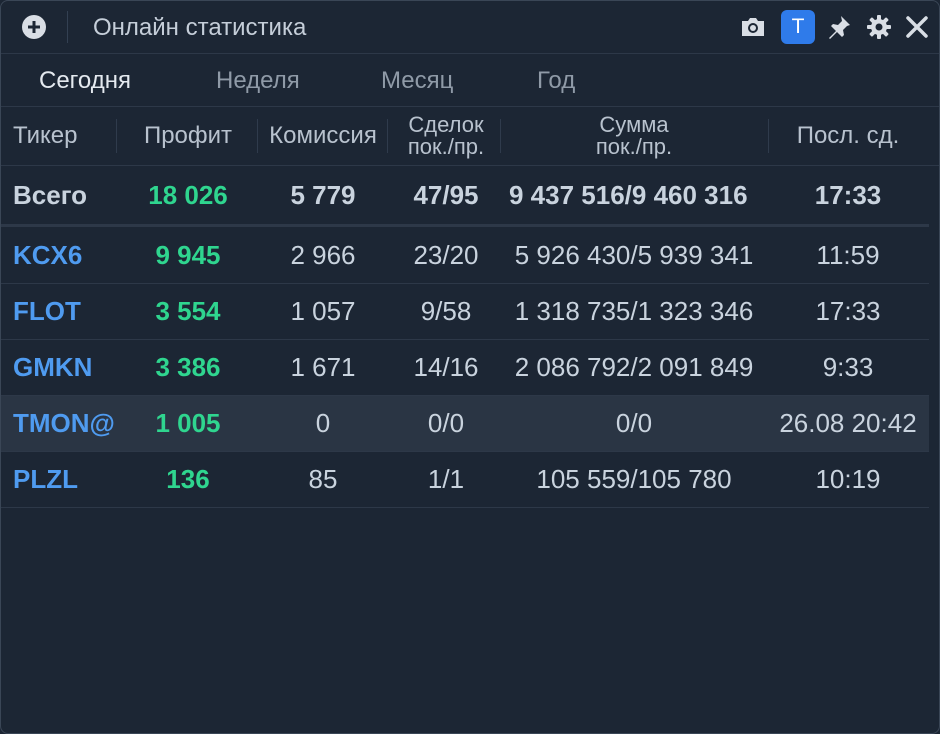 The height and width of the screenshot is (734, 940). Describe the element at coordinates (628, 195) in the screenshot. I see `total-sum: 9 437 516/9 460 316` at that location.